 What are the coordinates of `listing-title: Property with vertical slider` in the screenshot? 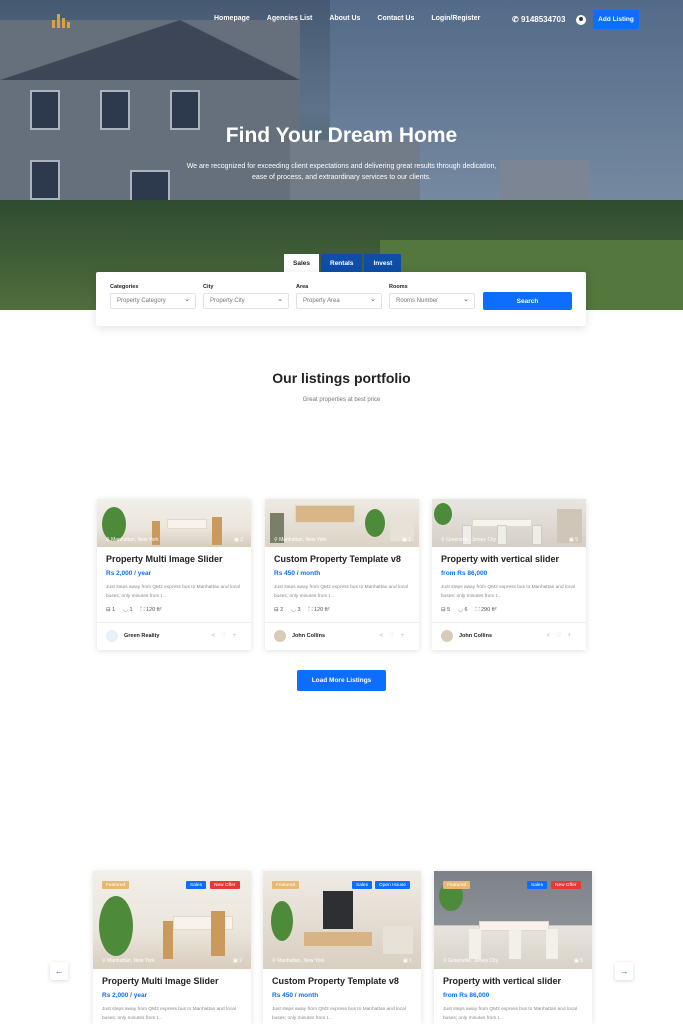 It's located at (500, 559).